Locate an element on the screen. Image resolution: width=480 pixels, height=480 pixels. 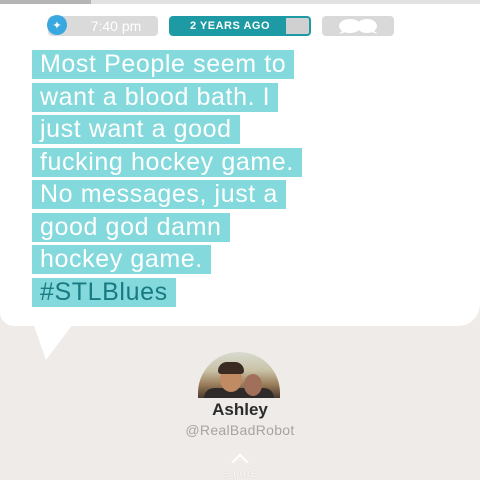
tweet-age-pill: 2 YEARS AGO is located at coordinates (240, 26).